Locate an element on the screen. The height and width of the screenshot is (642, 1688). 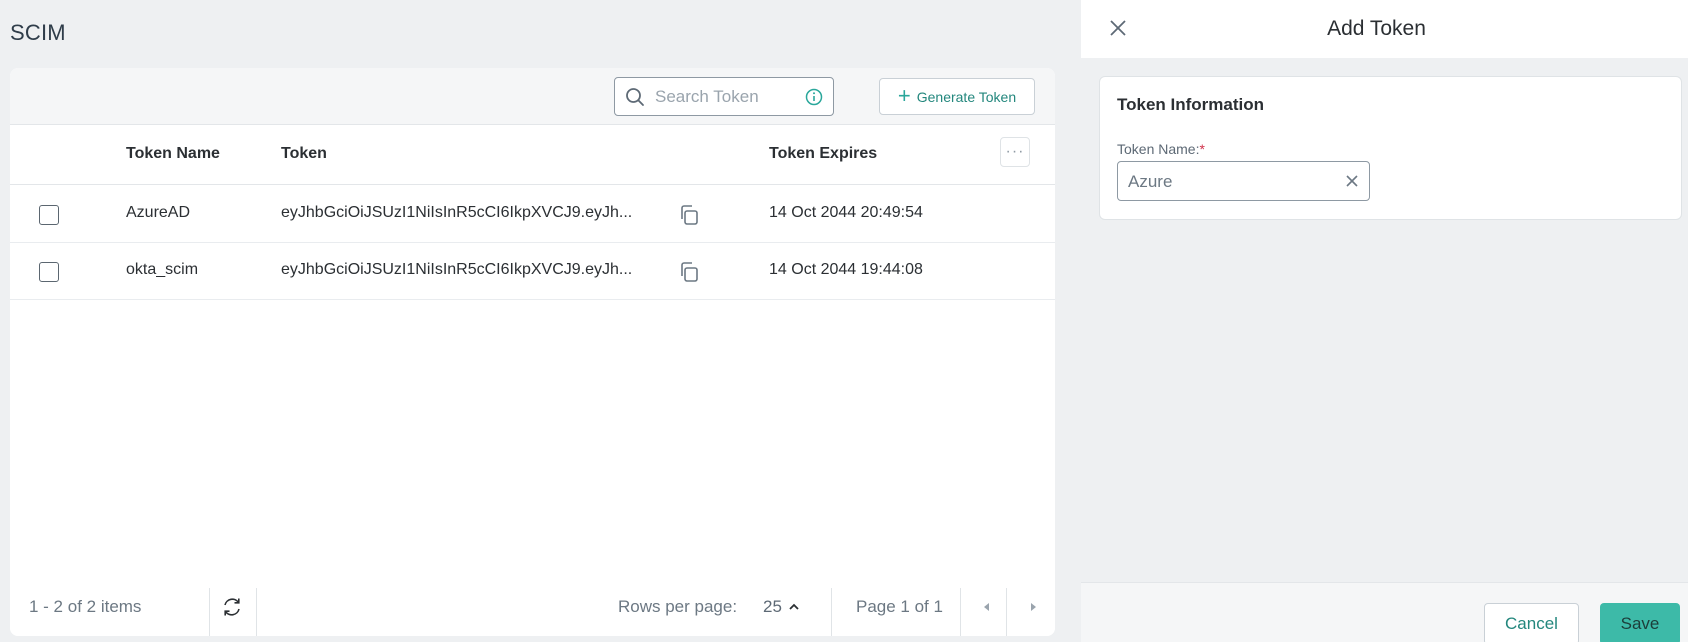
panel-footer: Cancel Save is located at coordinates (1384, 612).